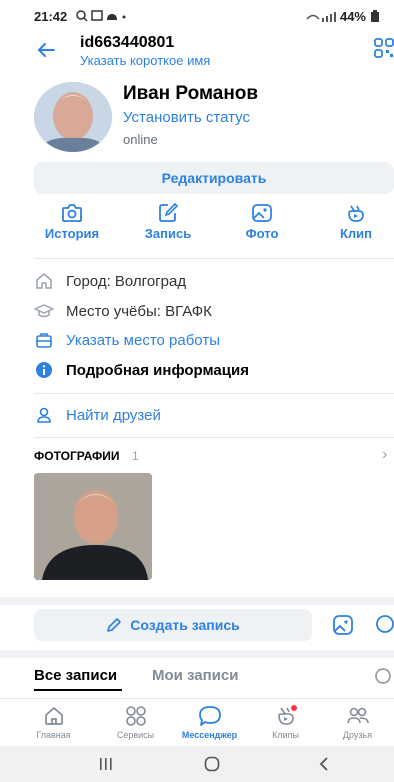  I want to click on user-id: id663440801, so click(127, 42).